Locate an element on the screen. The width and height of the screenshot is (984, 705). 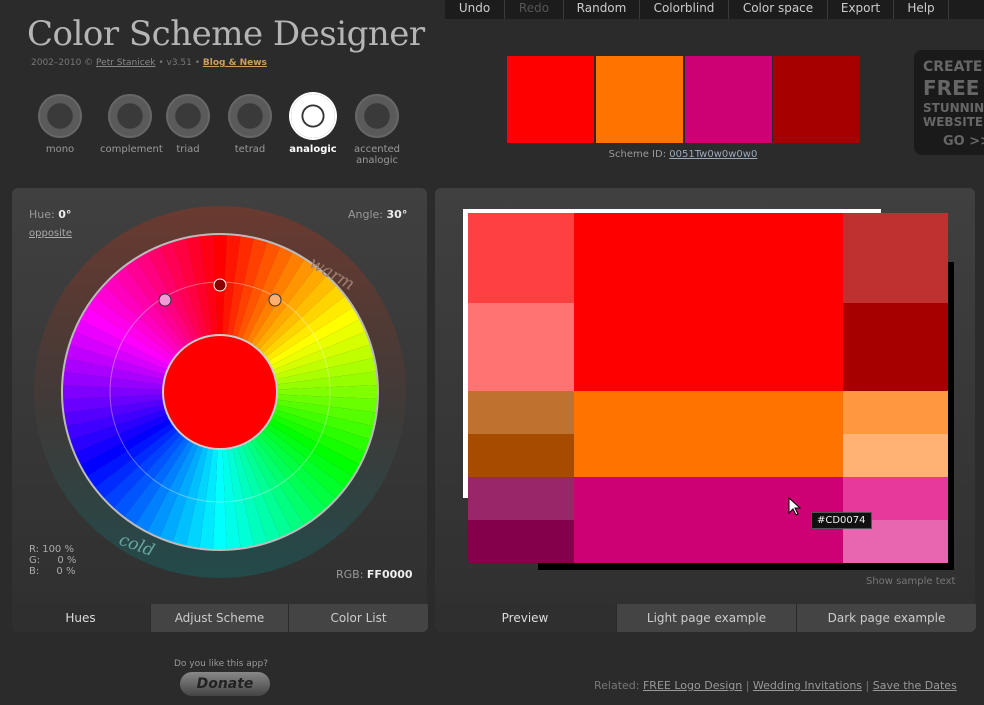
rgb-readout: RGB: FF0000 is located at coordinates (374, 574).